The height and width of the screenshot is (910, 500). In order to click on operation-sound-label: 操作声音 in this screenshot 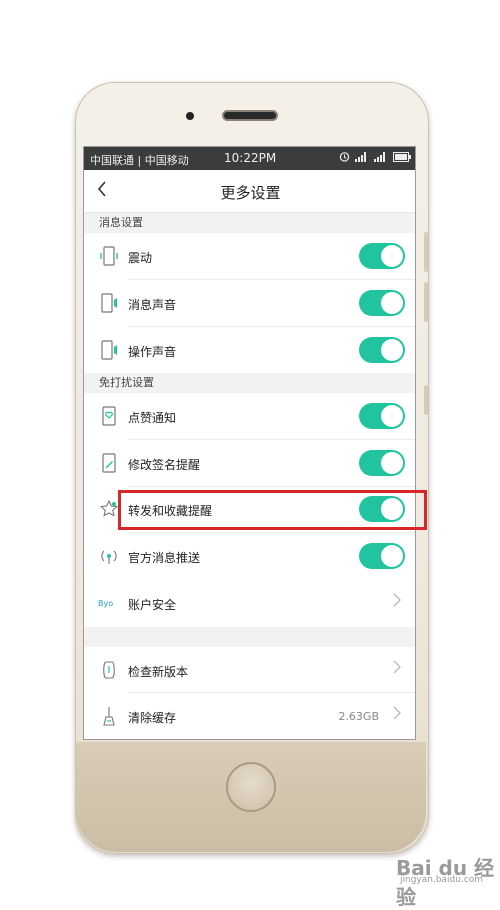, I will do `click(152, 352)`.